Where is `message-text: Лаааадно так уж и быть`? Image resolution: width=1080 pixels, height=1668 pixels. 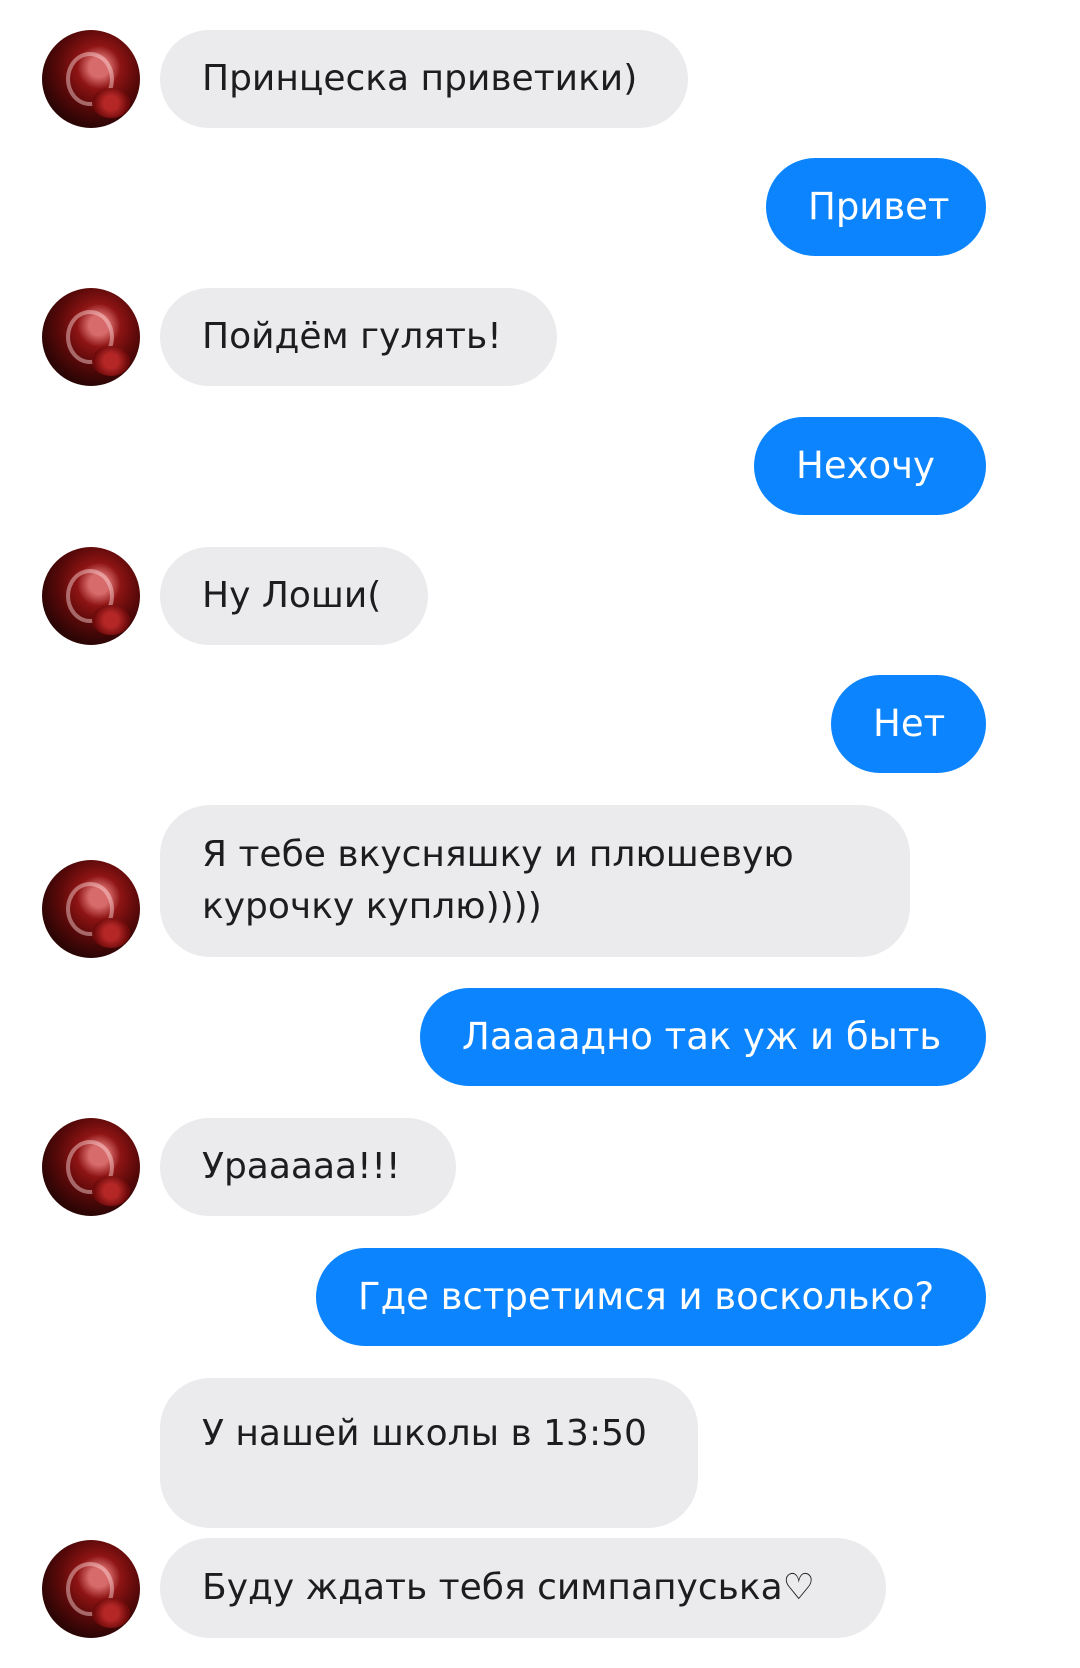 message-text: Лаааадно так уж и быть is located at coordinates (702, 1036).